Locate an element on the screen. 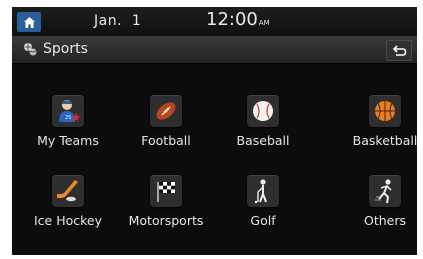 This screenshot has height=259, width=423. home-icon is located at coordinates (29, 22).